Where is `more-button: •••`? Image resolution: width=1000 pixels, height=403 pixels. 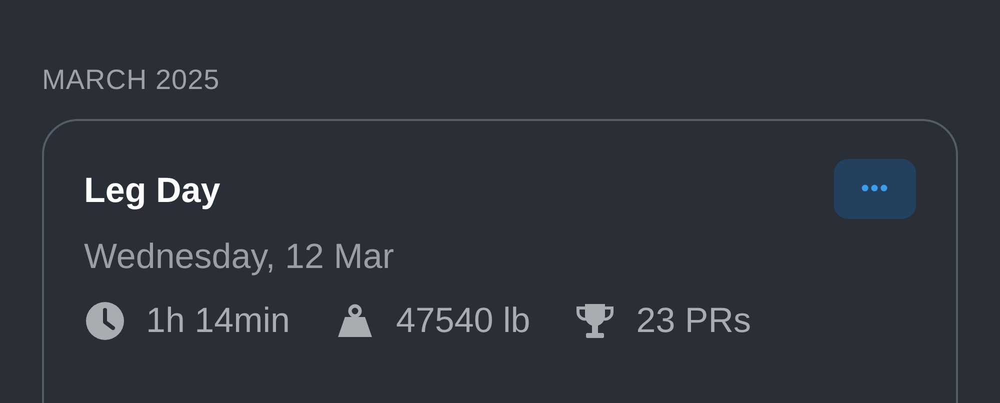
more-button: ••• is located at coordinates (875, 189).